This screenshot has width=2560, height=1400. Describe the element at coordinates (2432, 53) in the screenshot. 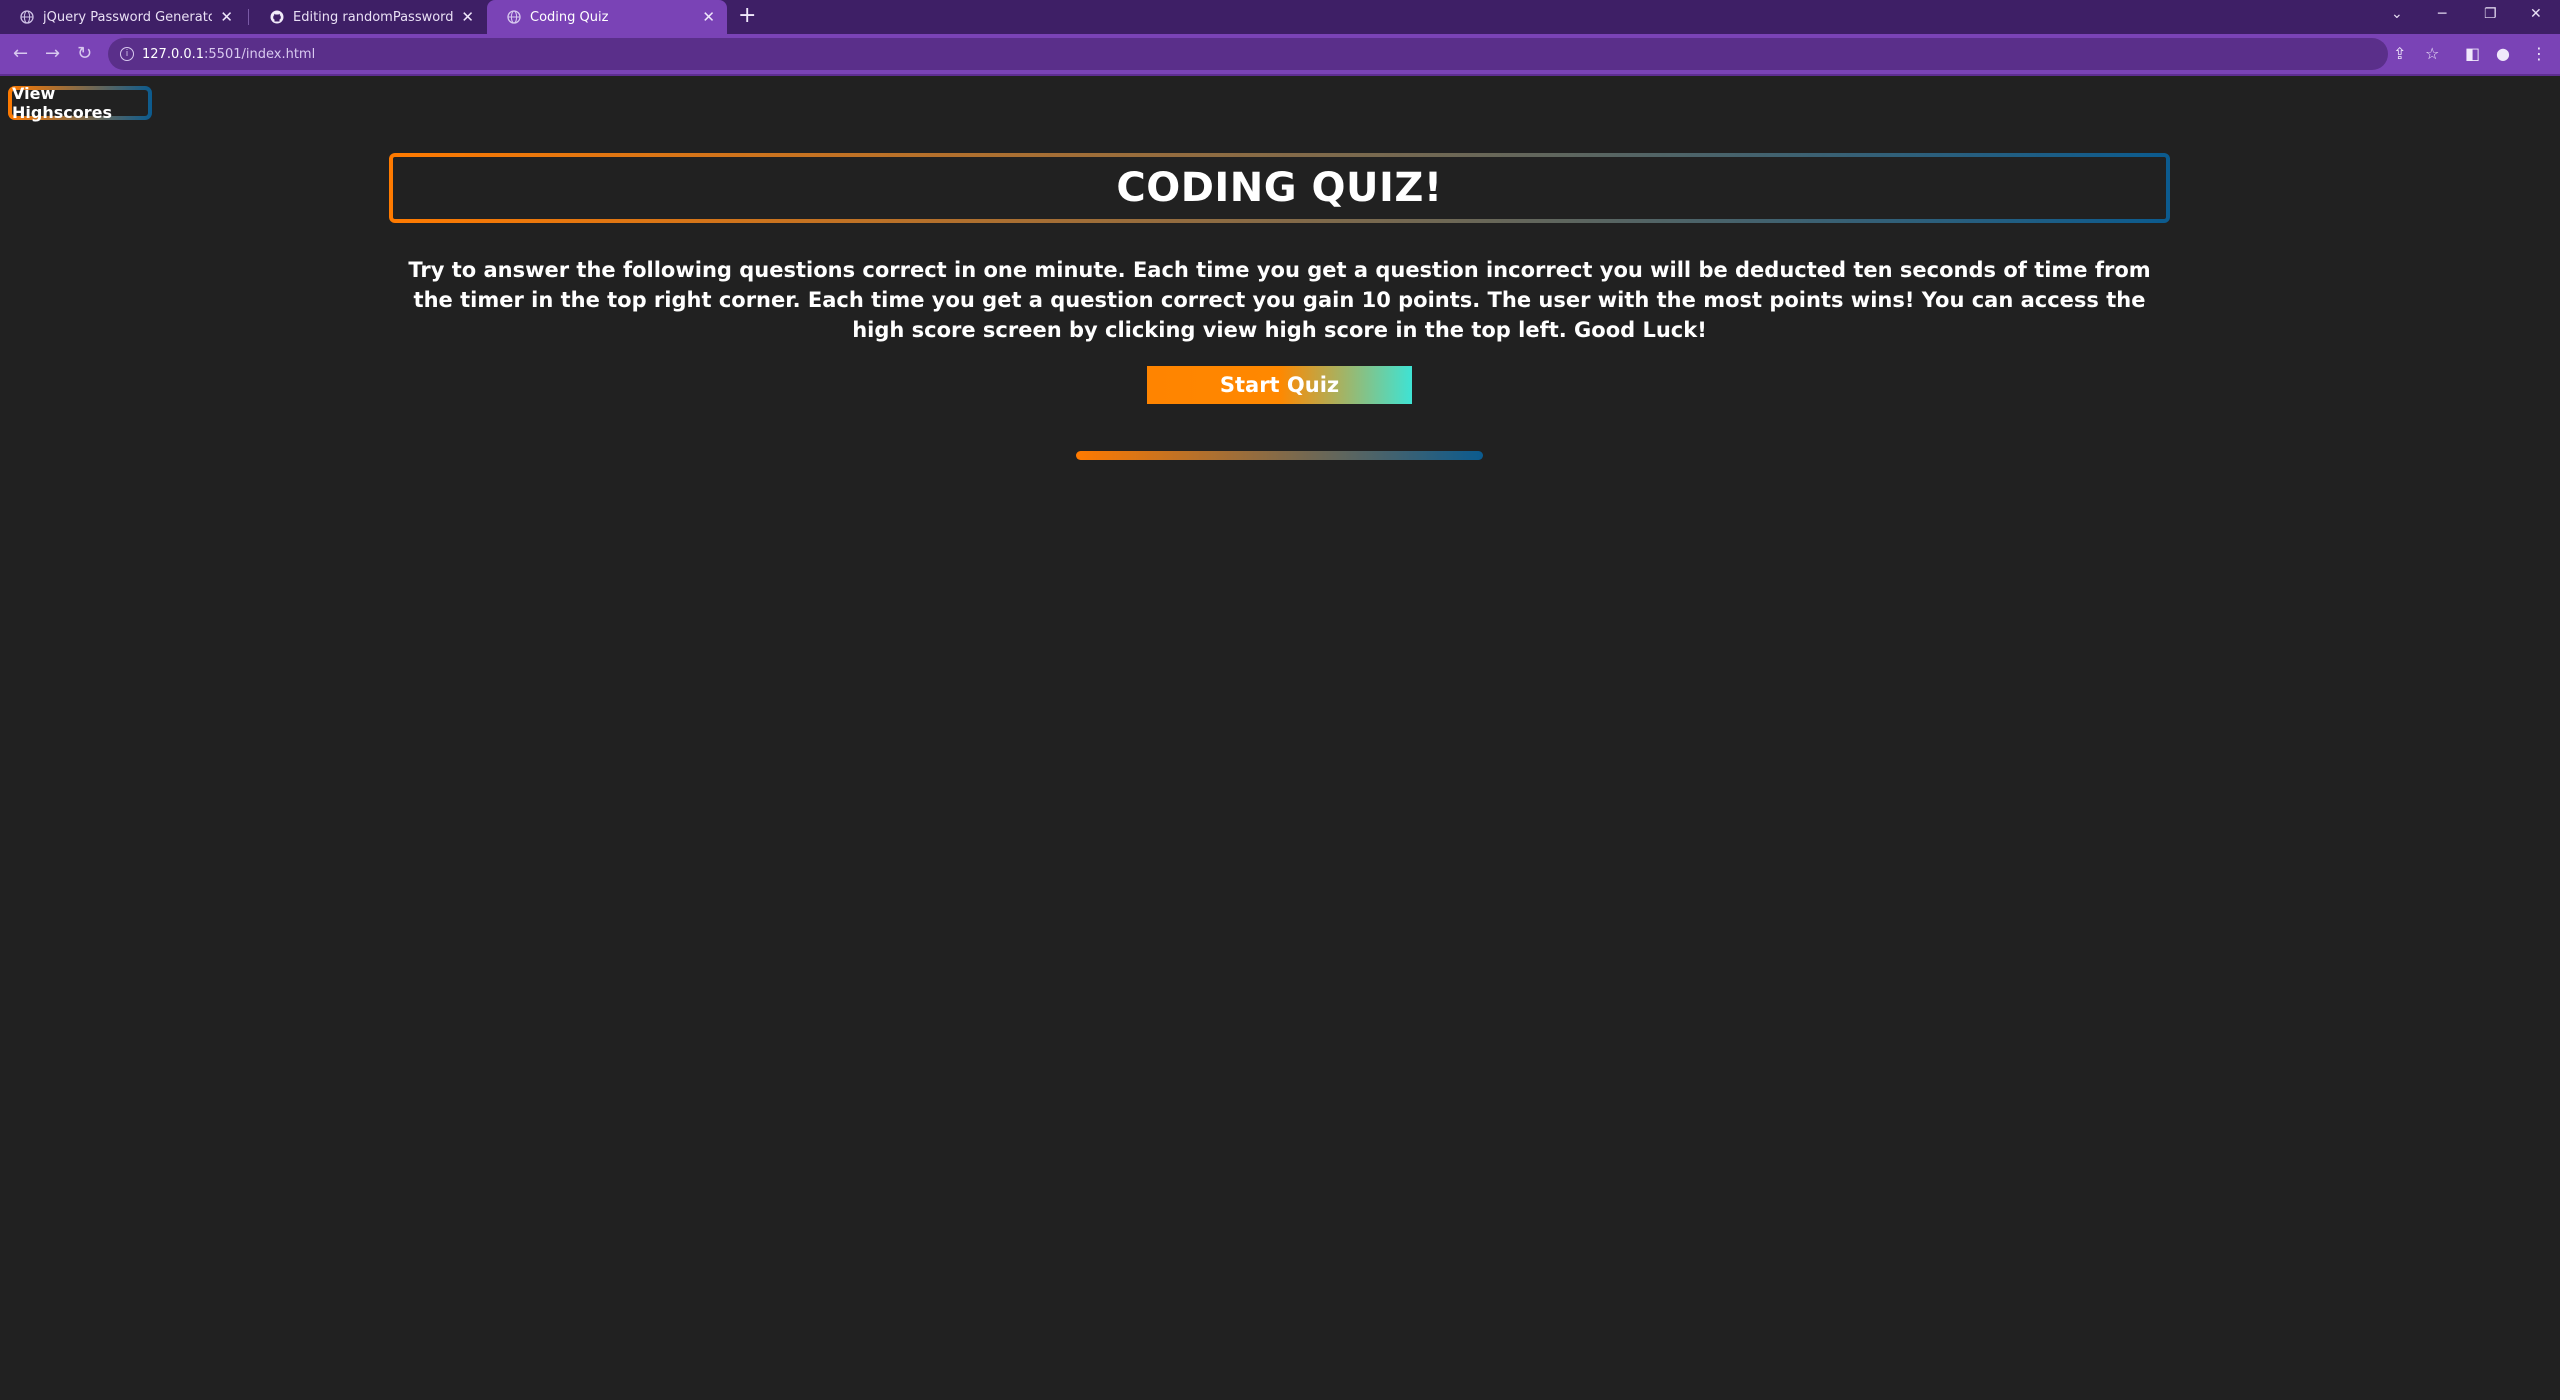

I see `bookmark-star-icon: ☆` at that location.